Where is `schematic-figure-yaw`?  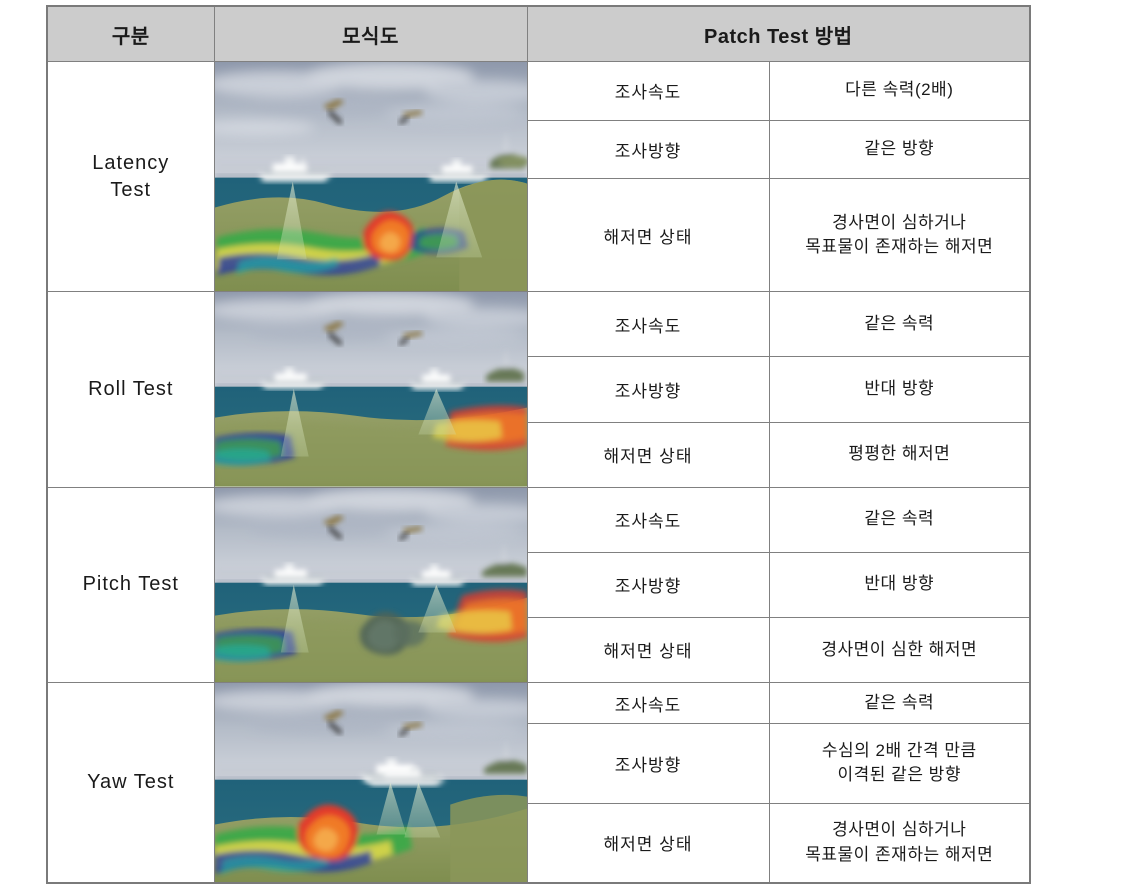
schematic-figure-yaw is located at coordinates (370, 783).